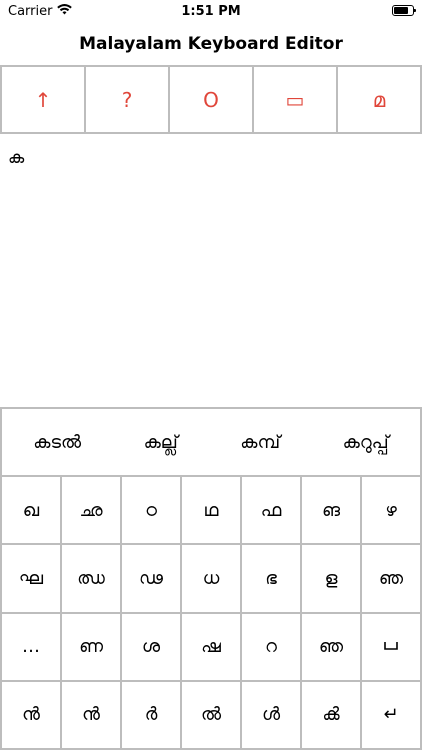 The height and width of the screenshot is (750, 422). What do you see at coordinates (152, 579) in the screenshot?
I see `key: ഢ` at bounding box center [152, 579].